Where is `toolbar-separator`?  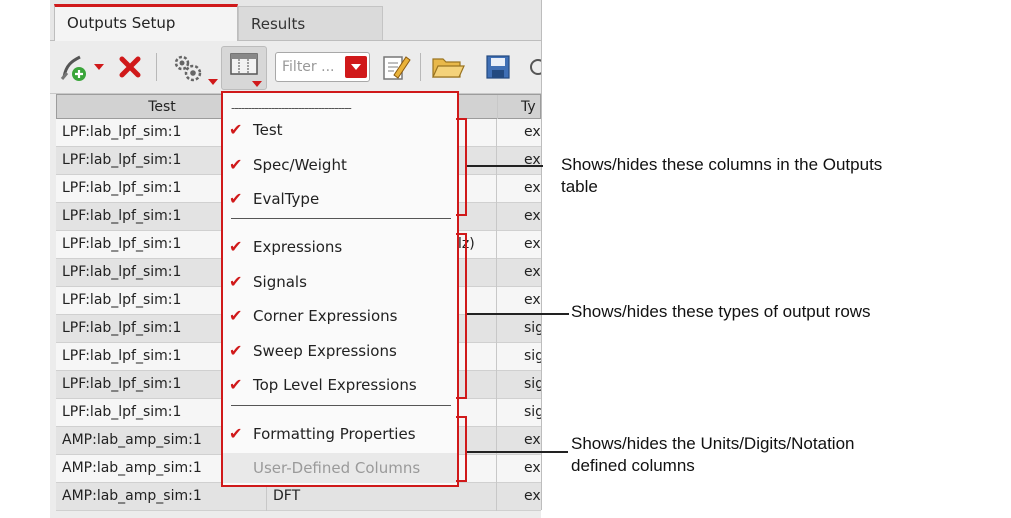
toolbar-separator is located at coordinates (420, 67).